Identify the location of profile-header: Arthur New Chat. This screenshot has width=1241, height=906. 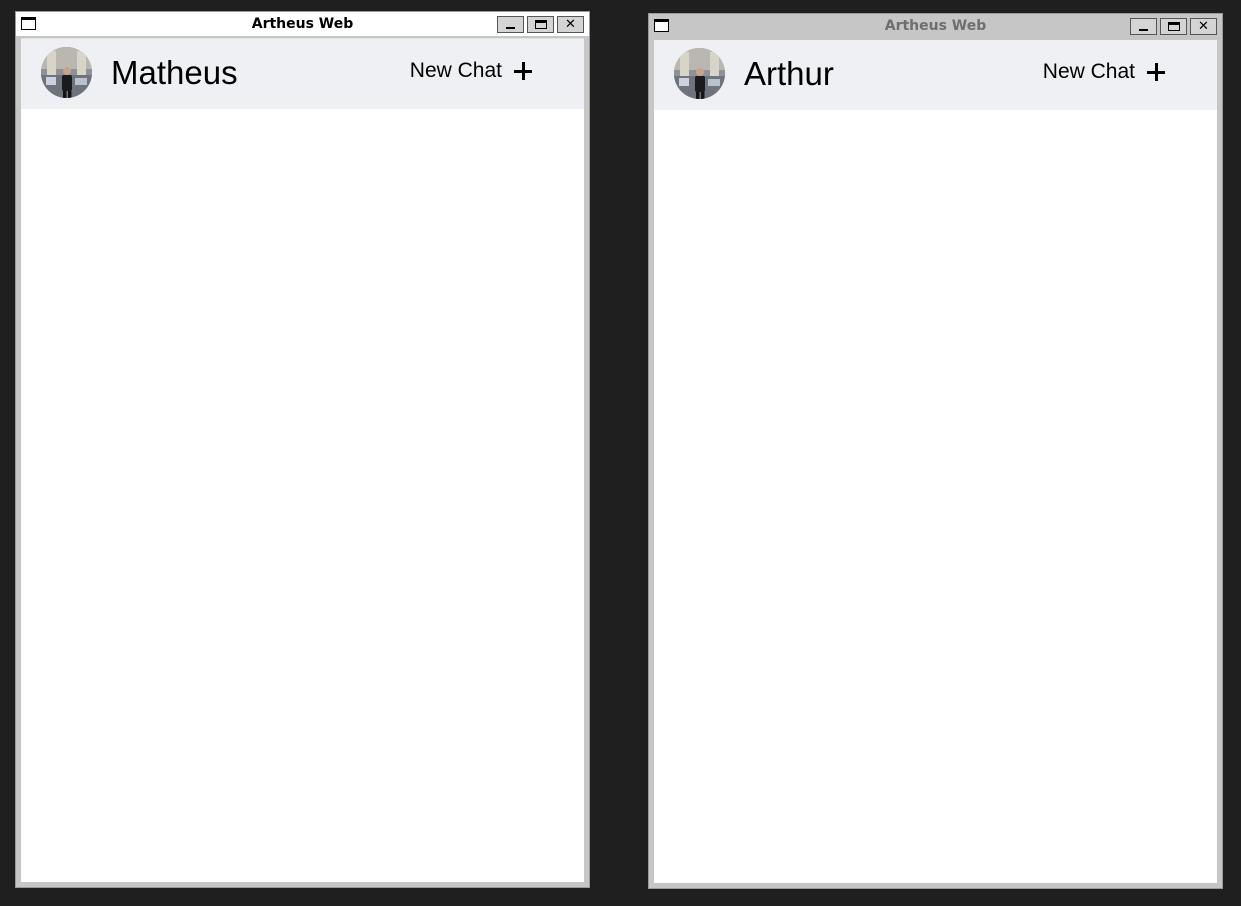
(935, 75).